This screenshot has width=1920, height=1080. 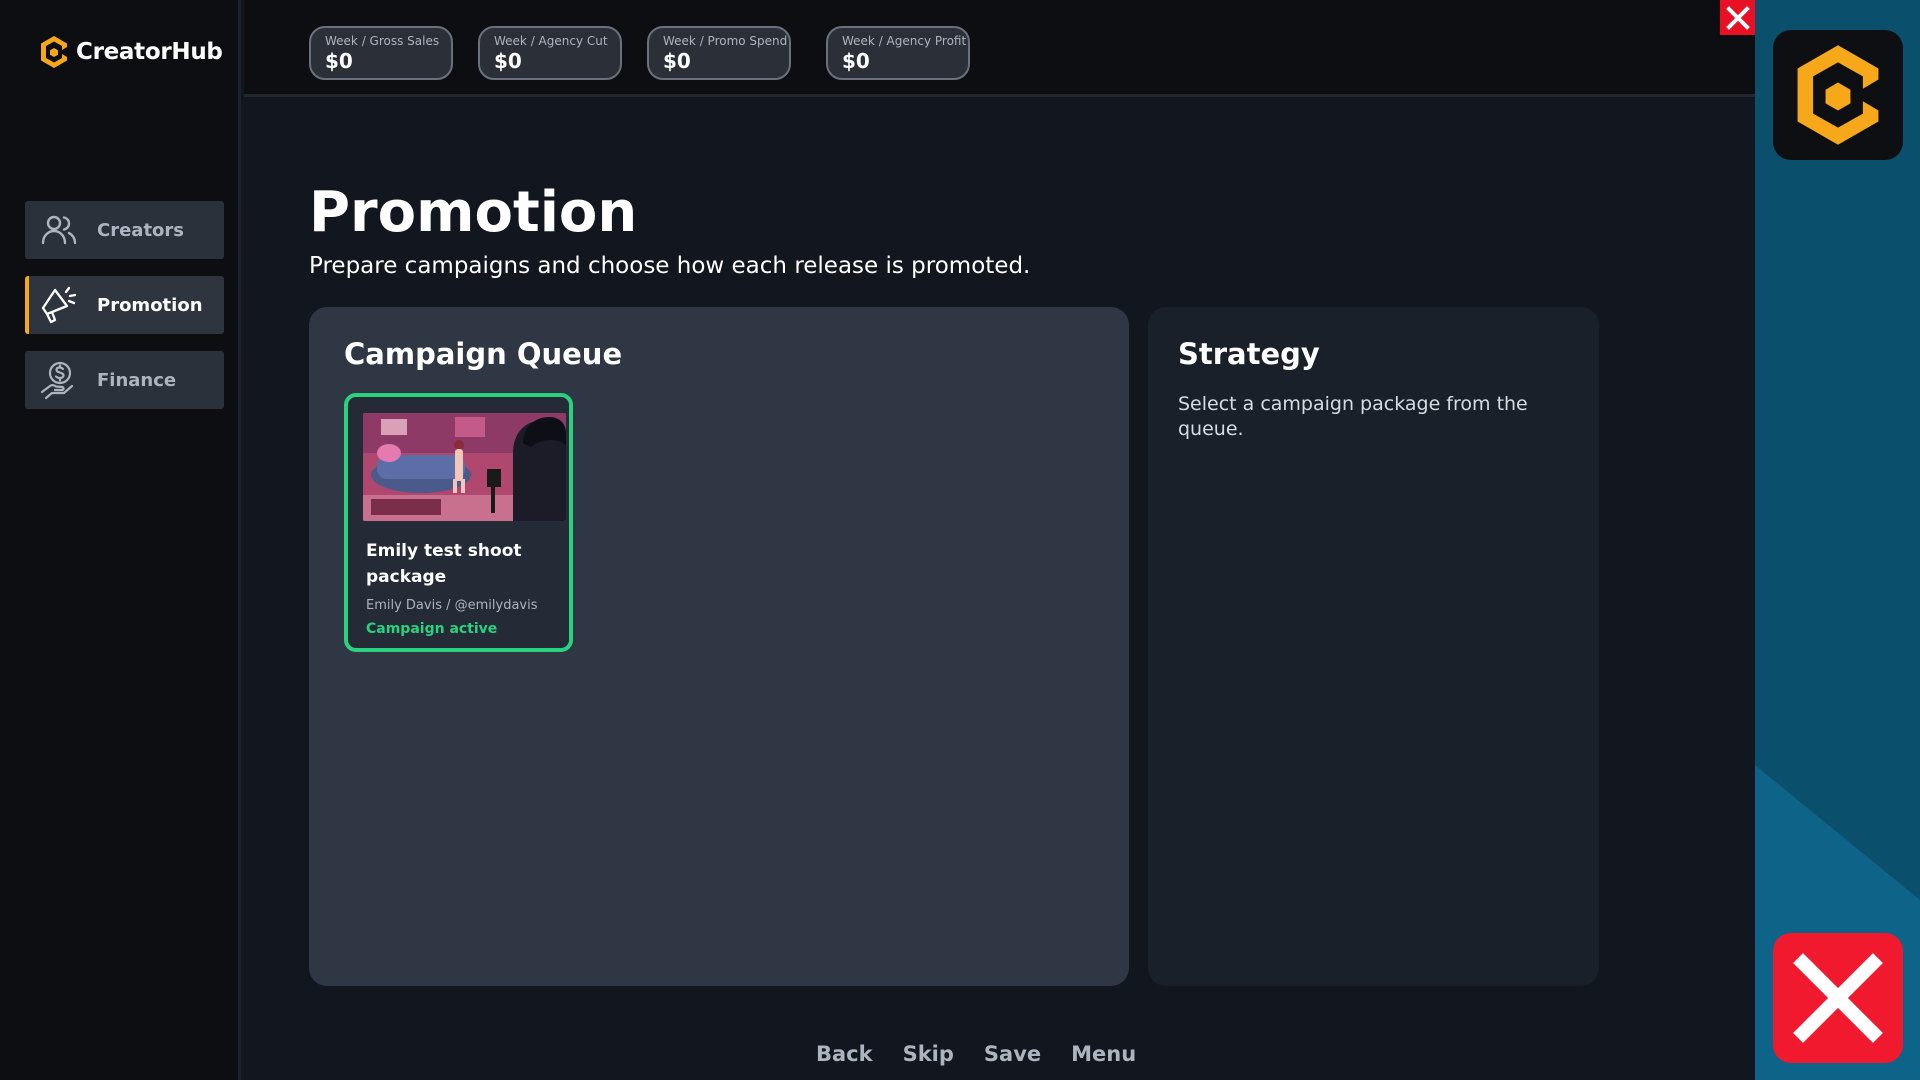 What do you see at coordinates (137, 380) in the screenshot?
I see `sidebar-item-label: Finance` at bounding box center [137, 380].